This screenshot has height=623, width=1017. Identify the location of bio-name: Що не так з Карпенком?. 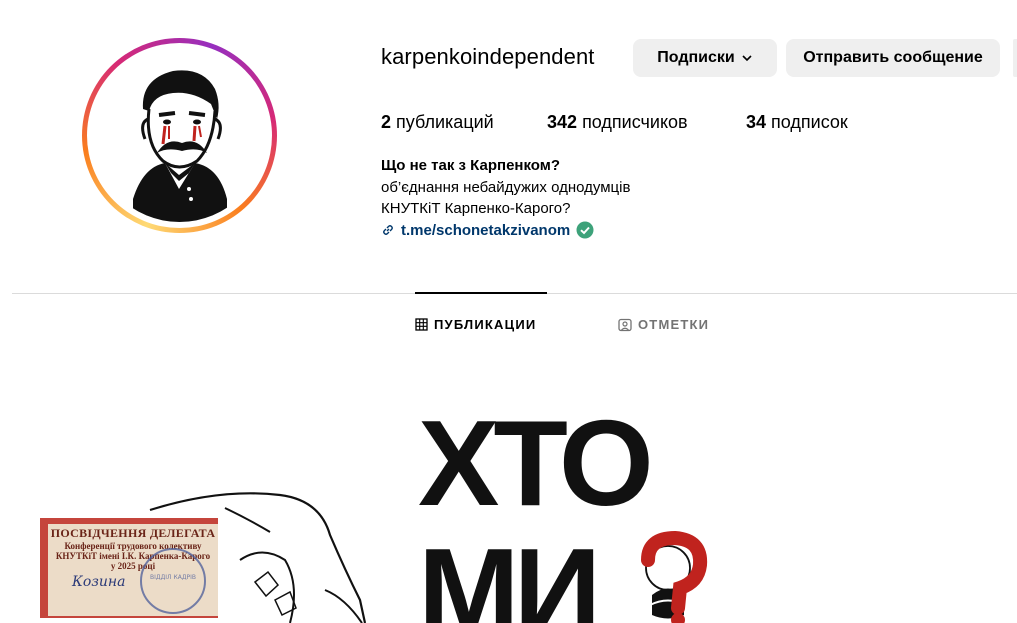
(471, 165).